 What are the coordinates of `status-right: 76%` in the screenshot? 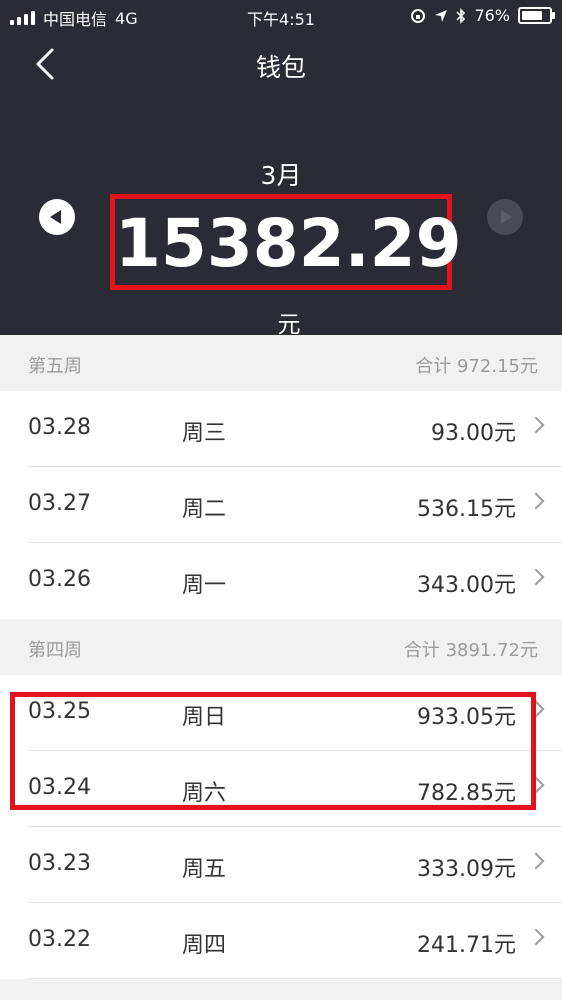 It's located at (482, 15).